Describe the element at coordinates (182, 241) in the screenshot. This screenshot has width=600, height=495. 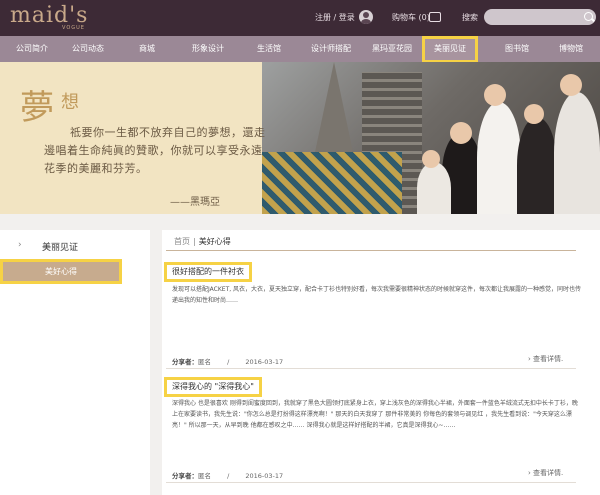
I see `breadcrumb-home: 首页` at that location.